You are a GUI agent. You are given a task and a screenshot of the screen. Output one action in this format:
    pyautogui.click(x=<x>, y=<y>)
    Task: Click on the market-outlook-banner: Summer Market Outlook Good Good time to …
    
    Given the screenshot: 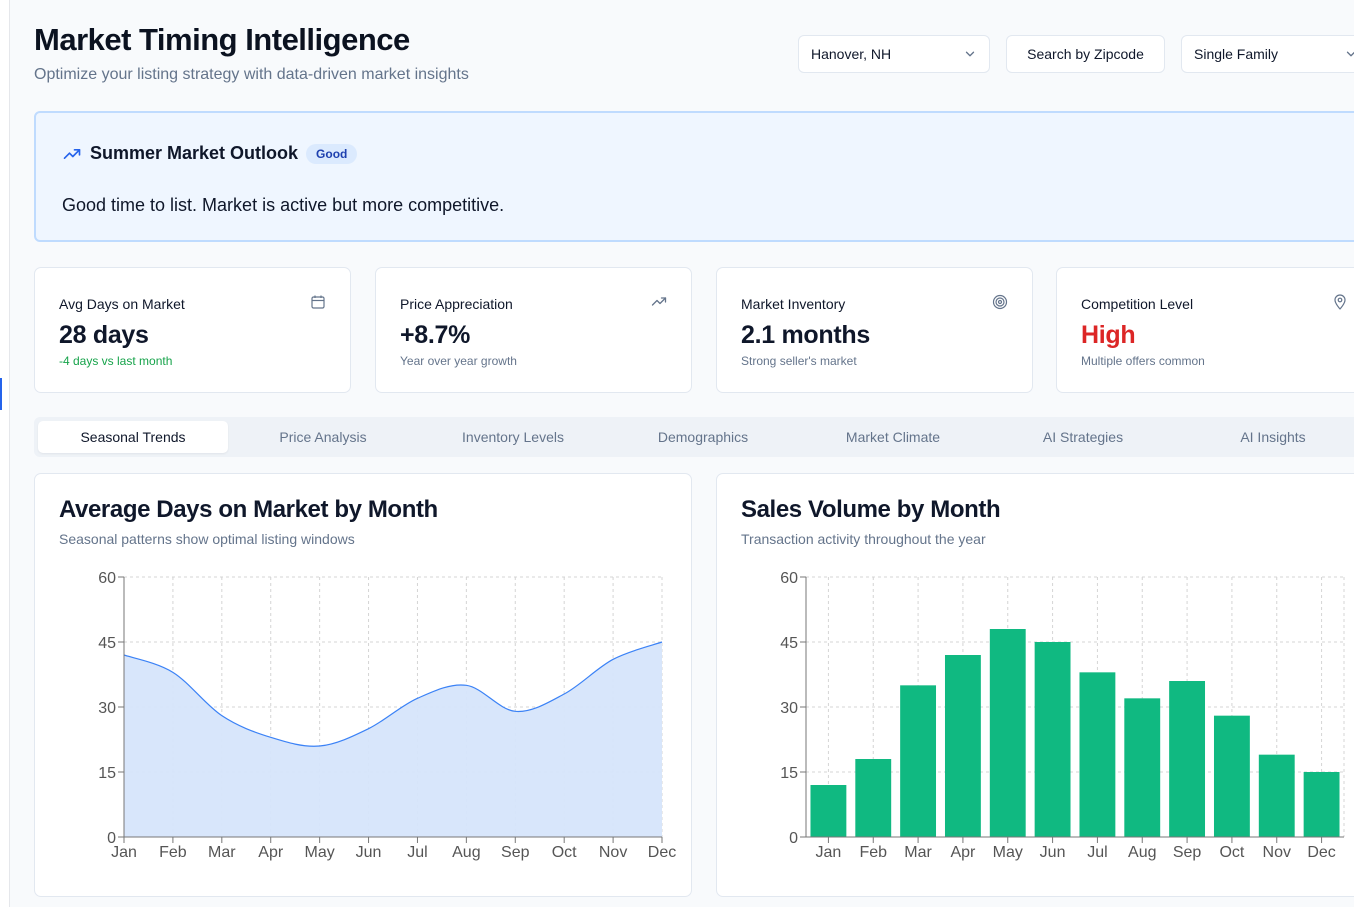 What is the action you would take?
    pyautogui.click(x=694, y=176)
    